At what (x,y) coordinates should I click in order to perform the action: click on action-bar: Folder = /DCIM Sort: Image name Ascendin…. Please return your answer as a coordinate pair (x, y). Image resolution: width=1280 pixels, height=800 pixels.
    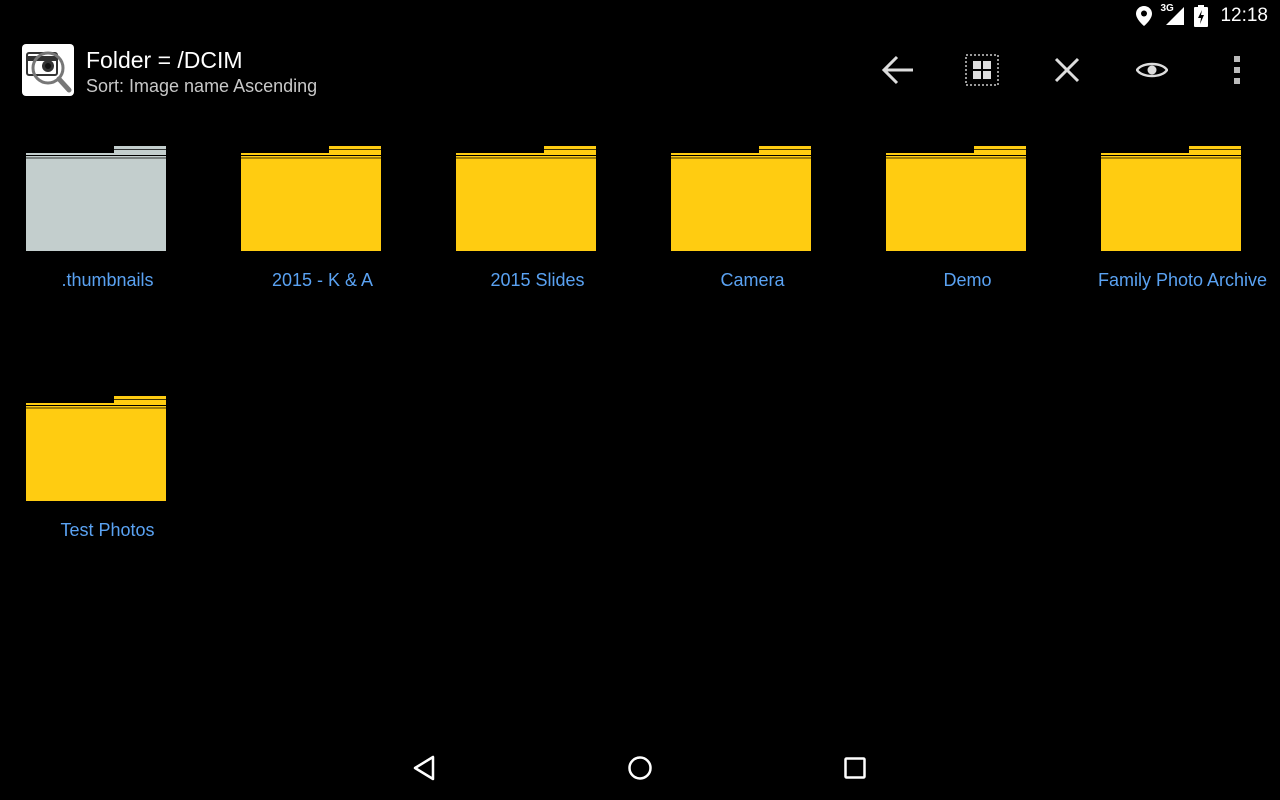
    Looking at the image, I should click on (640, 72).